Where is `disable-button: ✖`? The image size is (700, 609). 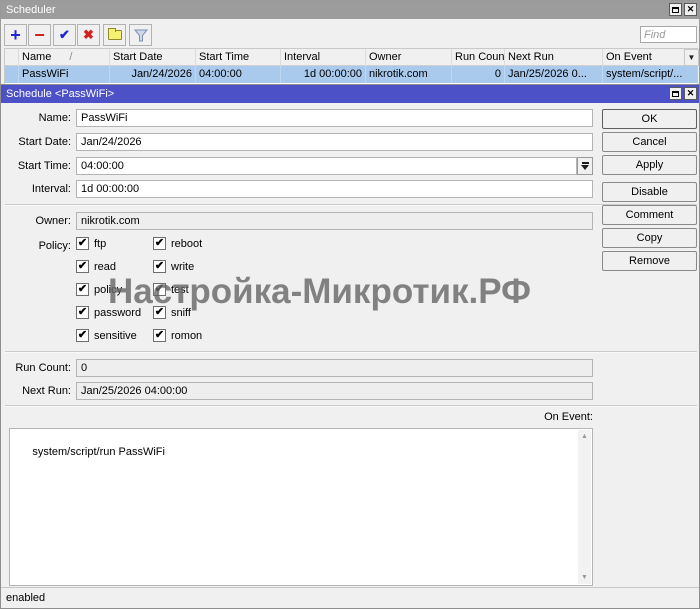 disable-button: ✖ is located at coordinates (88, 35).